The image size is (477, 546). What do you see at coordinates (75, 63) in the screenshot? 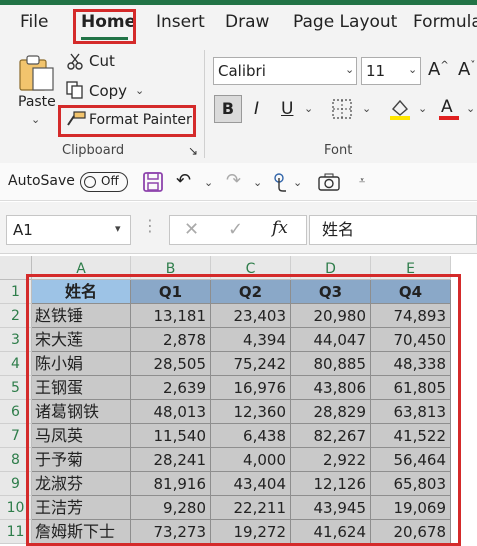
I see `scissors-icon` at bounding box center [75, 63].